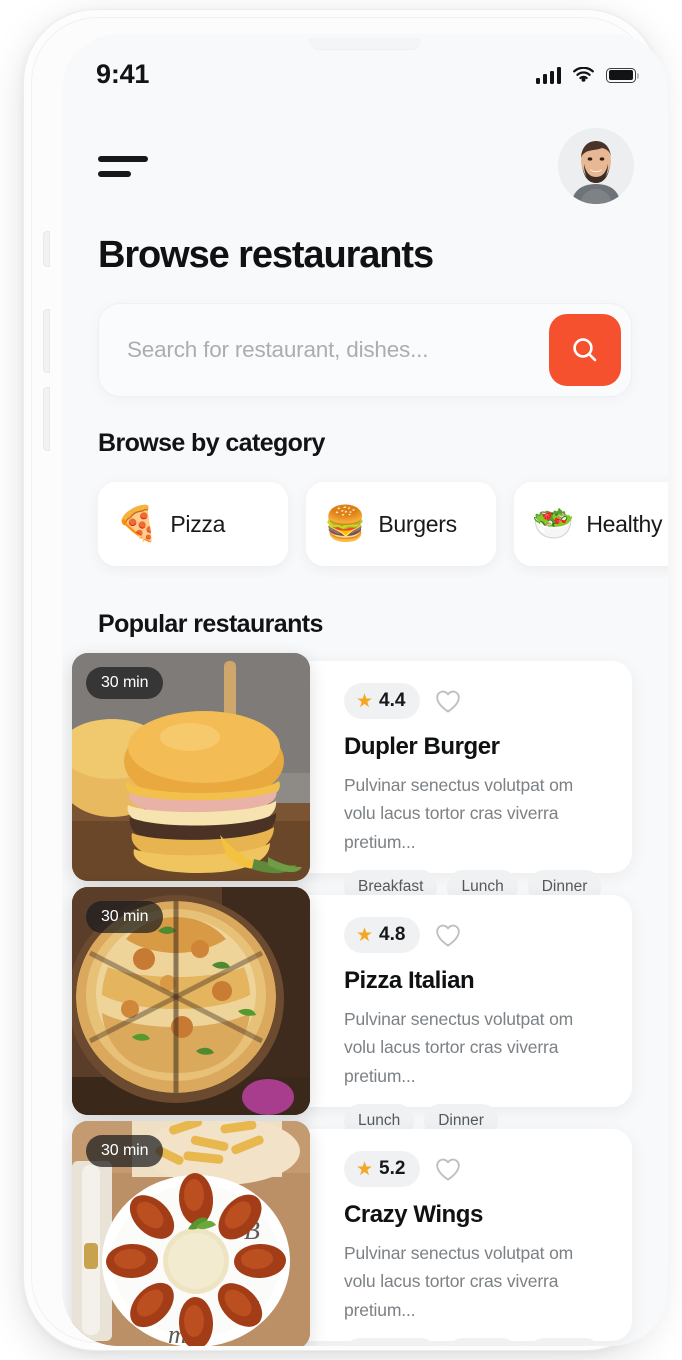  I want to click on volume-up-button, so click(46, 341).